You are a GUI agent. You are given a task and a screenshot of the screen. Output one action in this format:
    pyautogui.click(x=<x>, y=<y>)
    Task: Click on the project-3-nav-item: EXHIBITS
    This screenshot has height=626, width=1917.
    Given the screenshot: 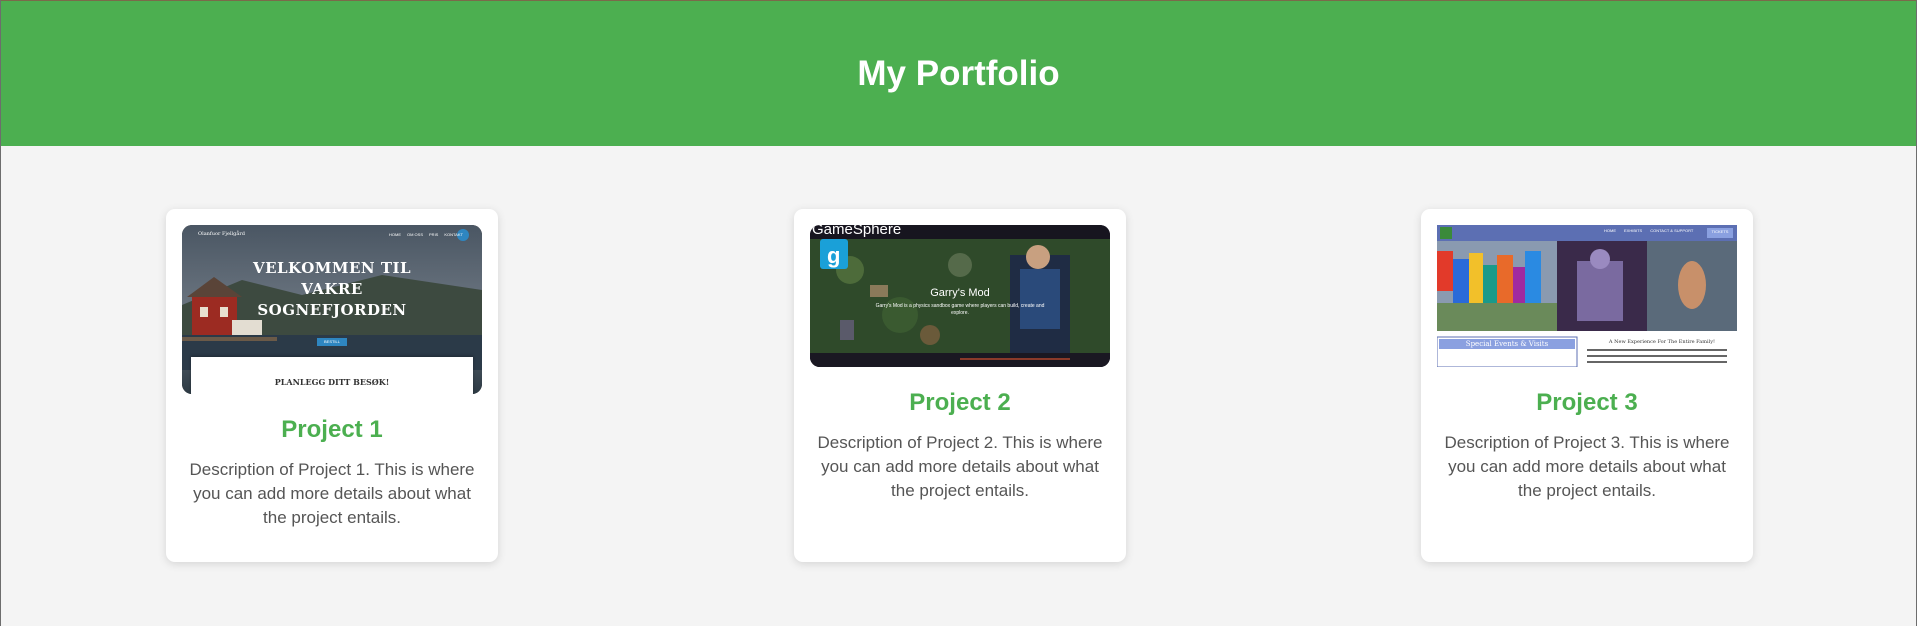 What is the action you would take?
    pyautogui.click(x=1633, y=230)
    